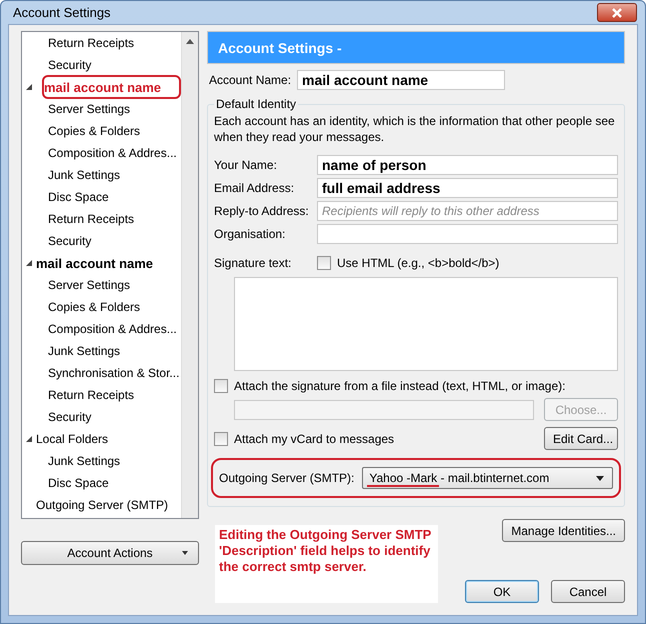  What do you see at coordinates (426, 324) in the screenshot?
I see `signature-text-area` at bounding box center [426, 324].